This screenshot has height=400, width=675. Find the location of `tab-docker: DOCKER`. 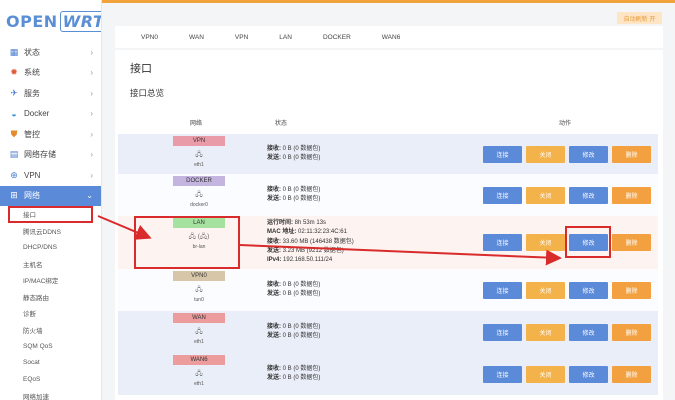

tab-docker: DOCKER is located at coordinates (337, 37).